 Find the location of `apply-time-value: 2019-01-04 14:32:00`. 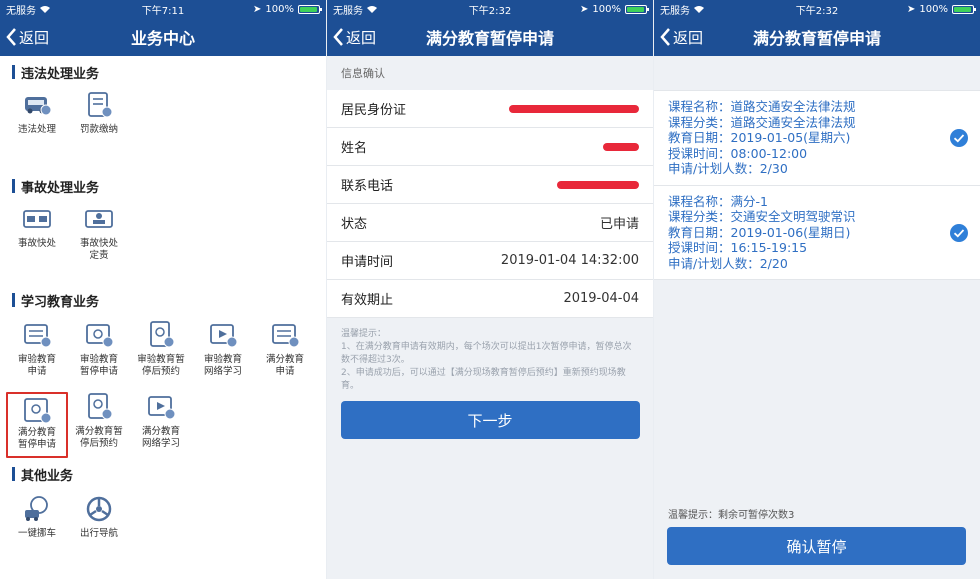

apply-time-value: 2019-01-04 14:32:00 is located at coordinates (569, 260).